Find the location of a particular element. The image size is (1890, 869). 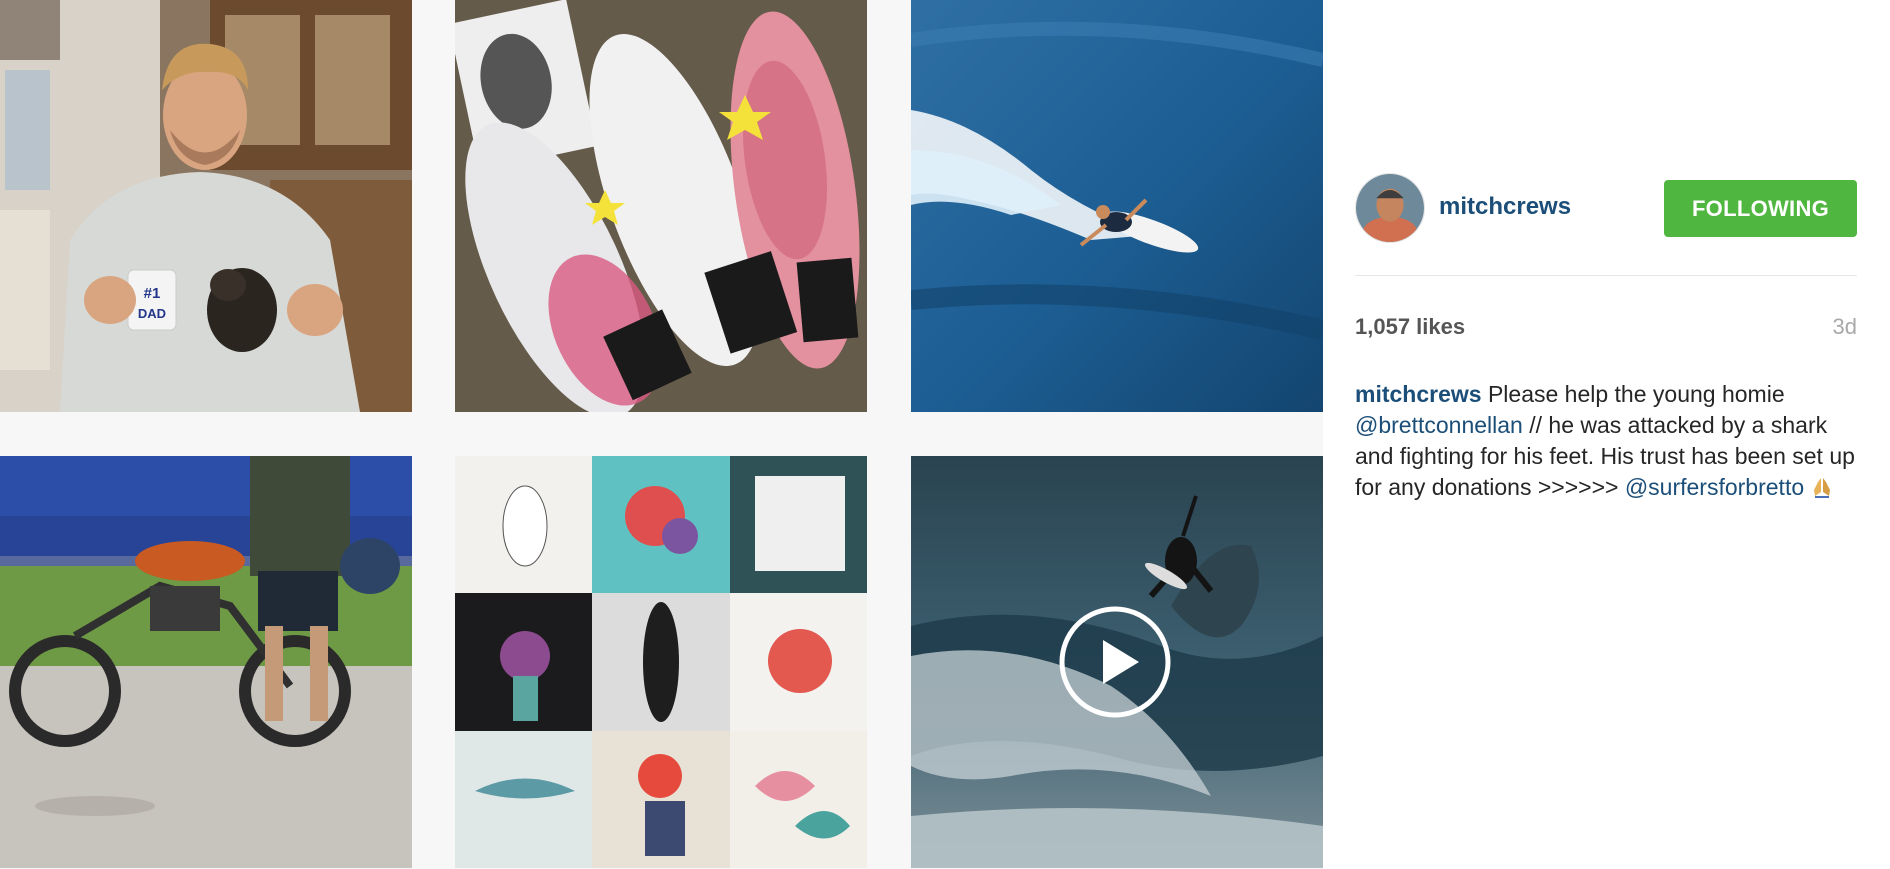

photo-tile-surfer is located at coordinates (1117, 206).